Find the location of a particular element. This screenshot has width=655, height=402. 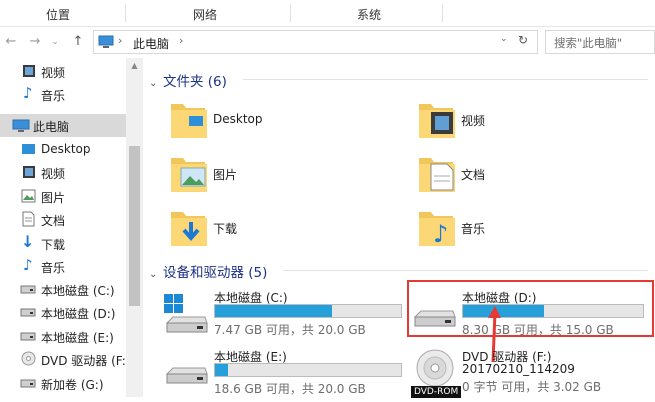

dvd-rom-label: DVD-ROM is located at coordinates (436, 392).